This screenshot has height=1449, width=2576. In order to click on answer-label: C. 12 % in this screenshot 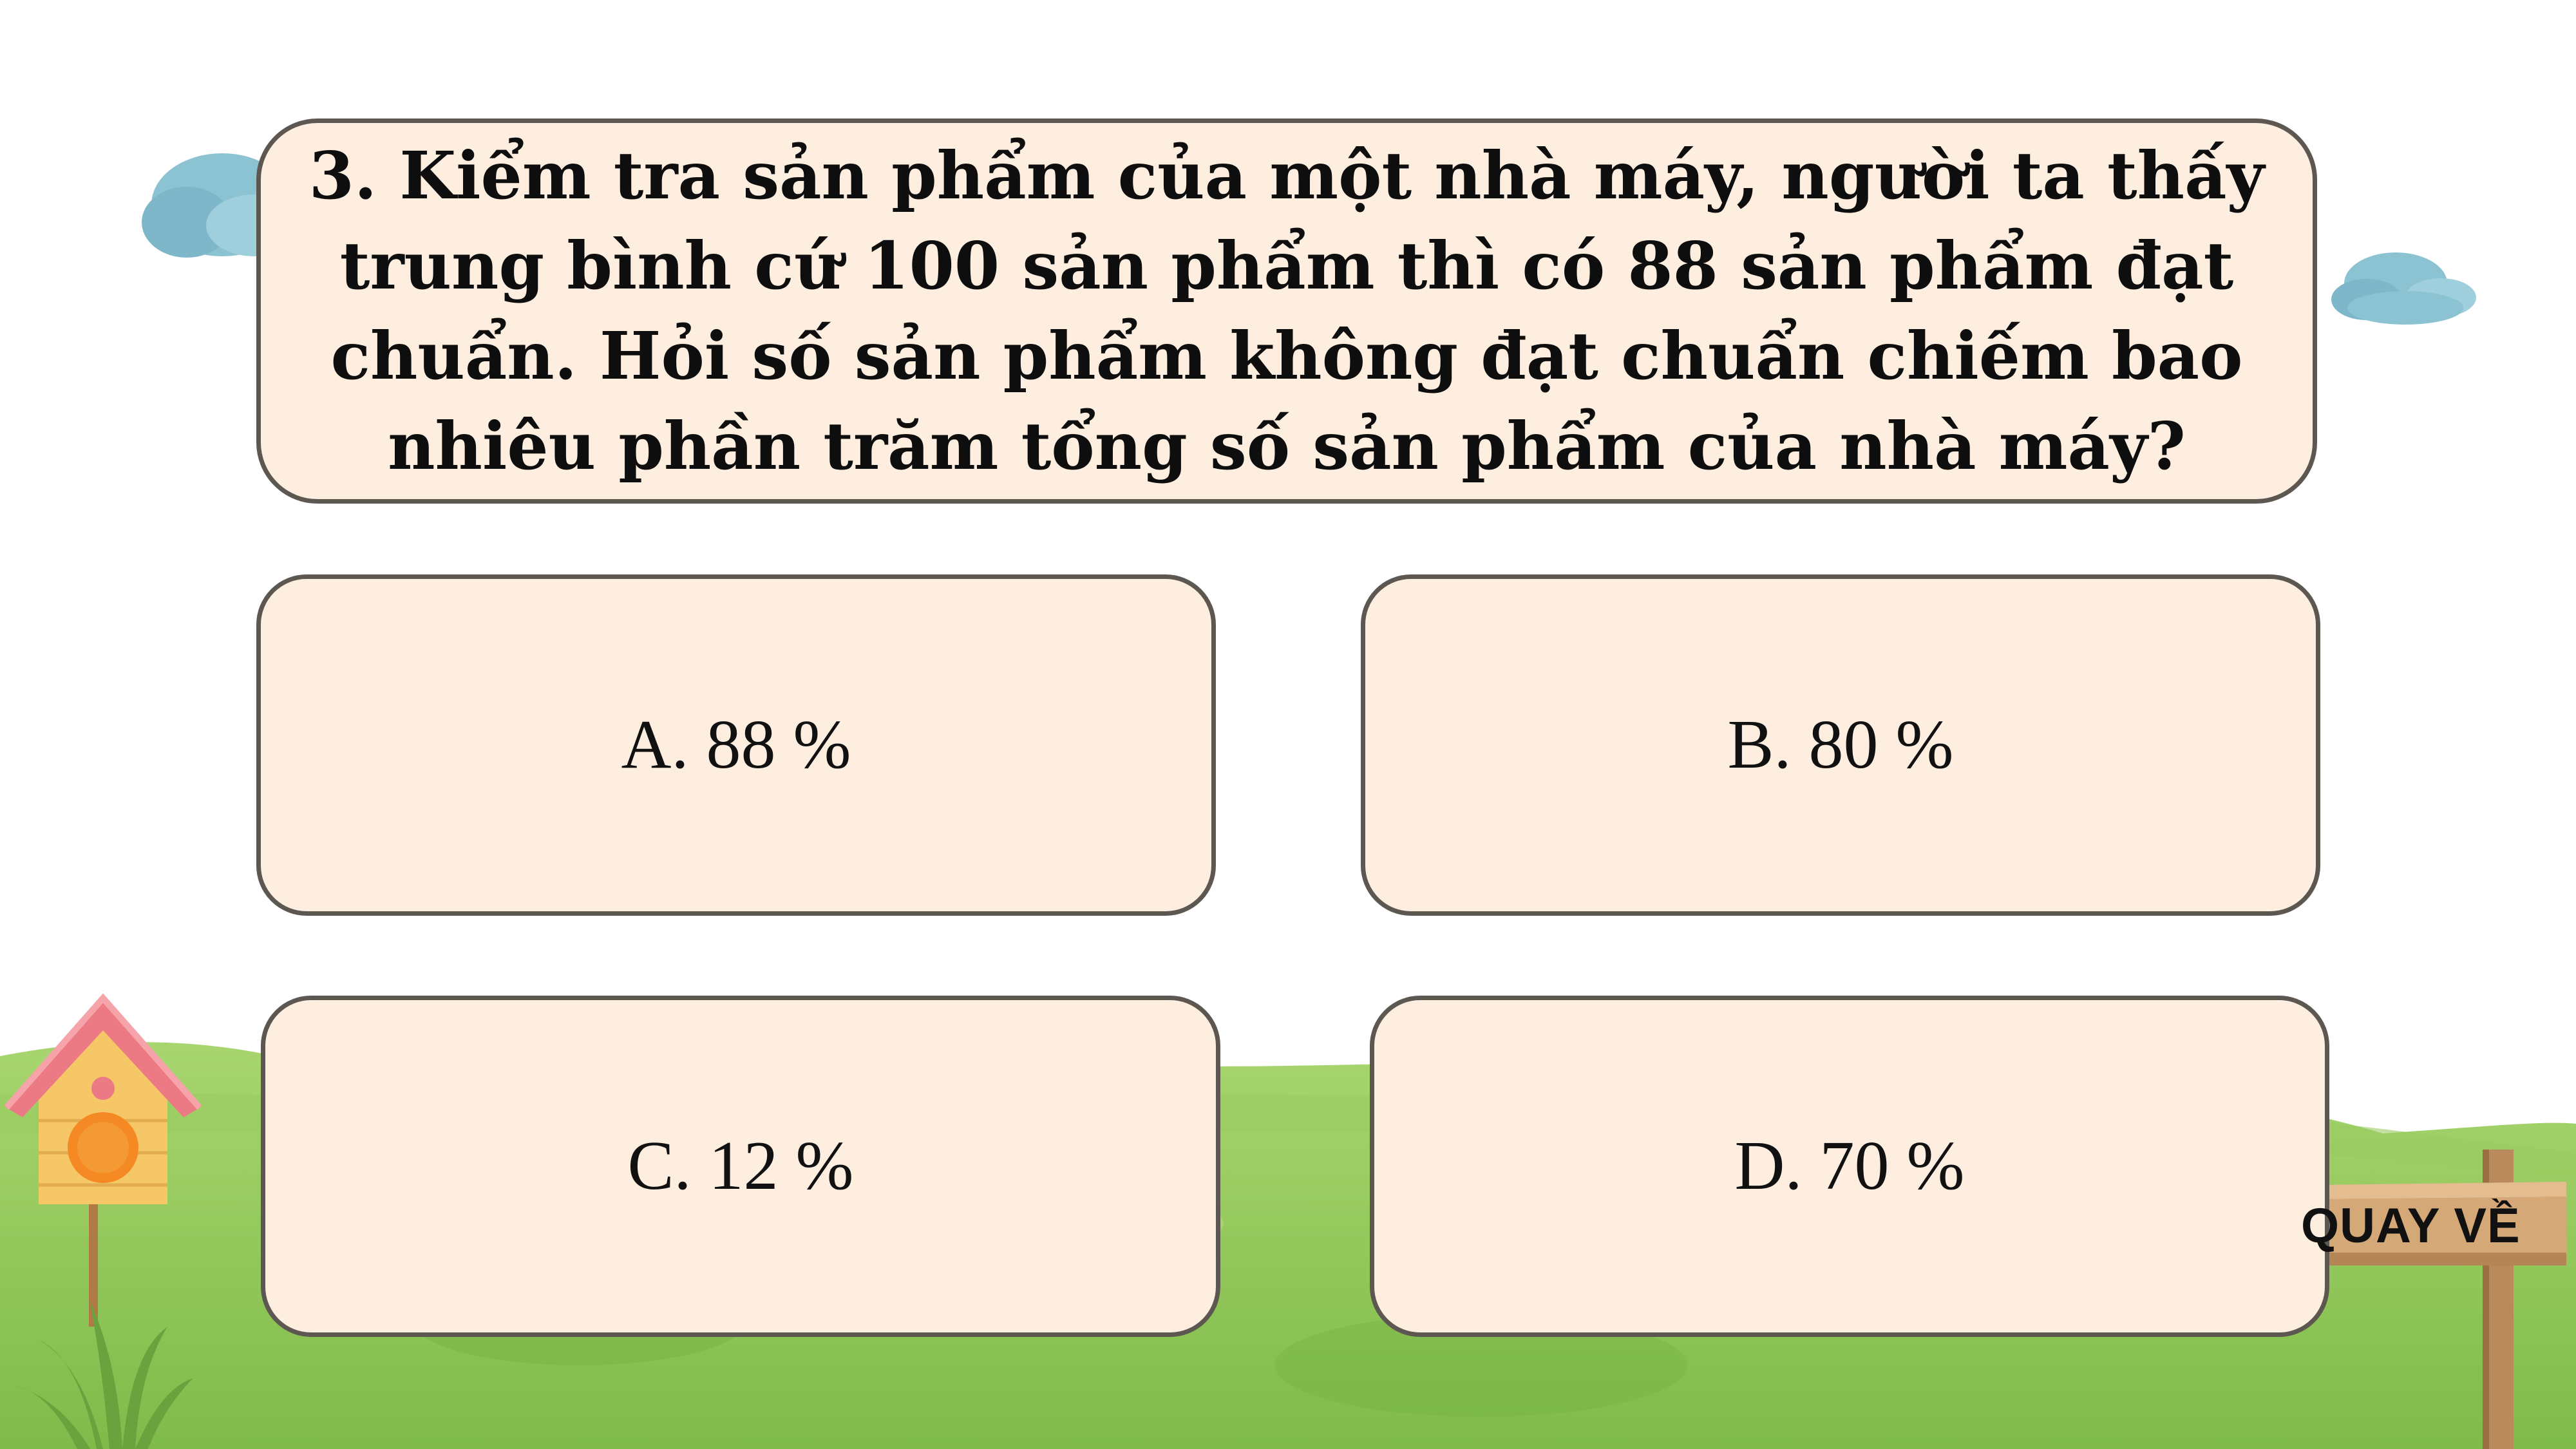, I will do `click(741, 1166)`.